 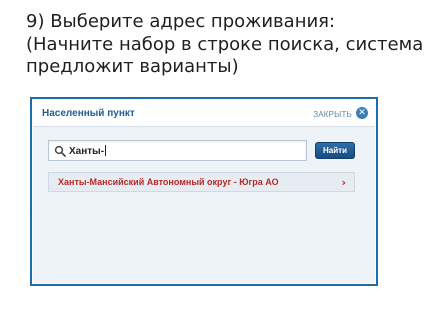 I want to click on text-caret, so click(x=106, y=150).